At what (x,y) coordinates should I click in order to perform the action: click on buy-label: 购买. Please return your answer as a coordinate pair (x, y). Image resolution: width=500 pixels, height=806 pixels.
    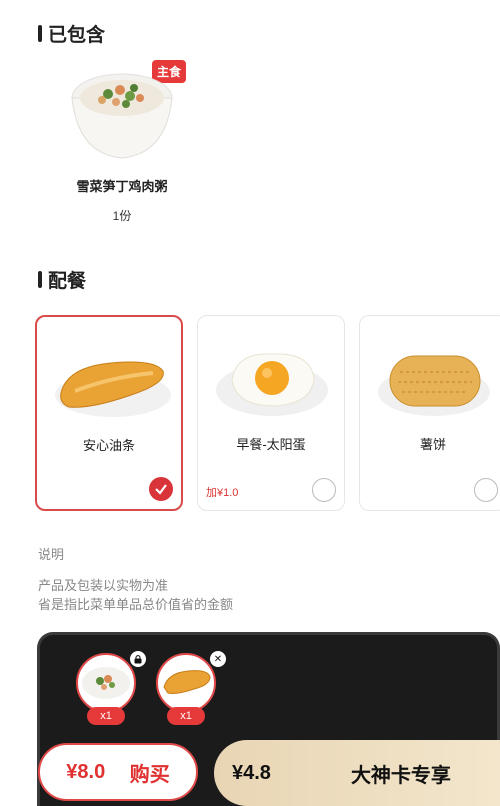
    Looking at the image, I should click on (149, 774).